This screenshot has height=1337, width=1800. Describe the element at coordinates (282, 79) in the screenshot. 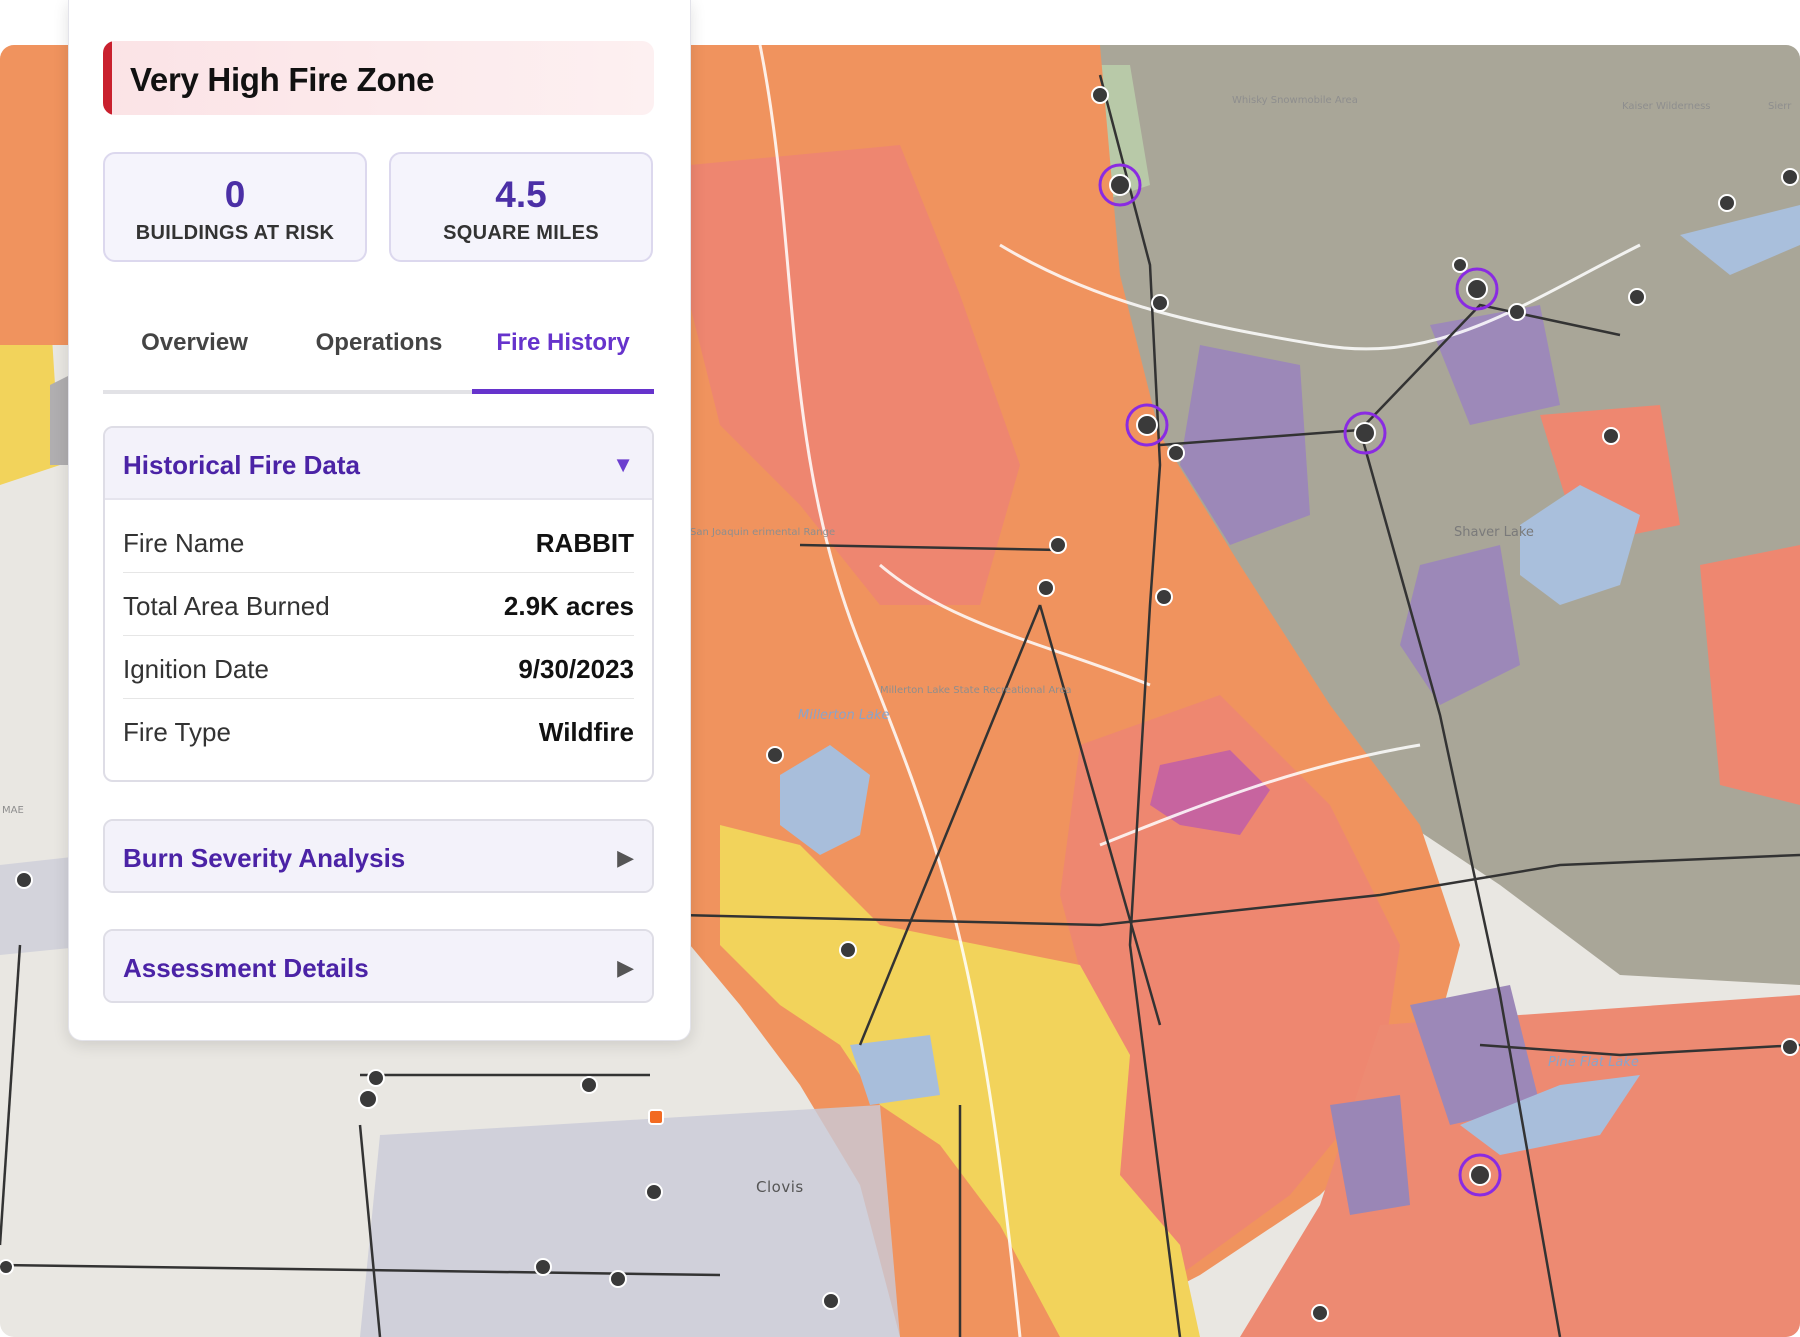

I see `zone-title: Very High Fire Zone` at that location.